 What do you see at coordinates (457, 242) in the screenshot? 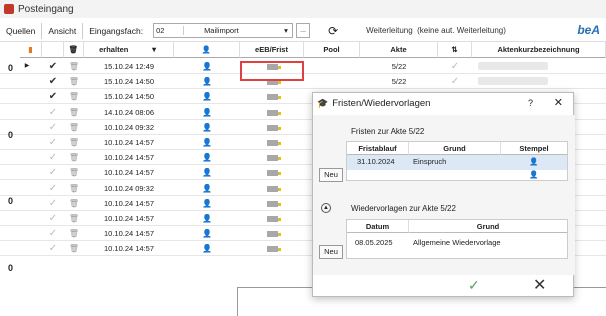
I see `wv-grund: Allgemeine Wiedervorlage` at bounding box center [457, 242].